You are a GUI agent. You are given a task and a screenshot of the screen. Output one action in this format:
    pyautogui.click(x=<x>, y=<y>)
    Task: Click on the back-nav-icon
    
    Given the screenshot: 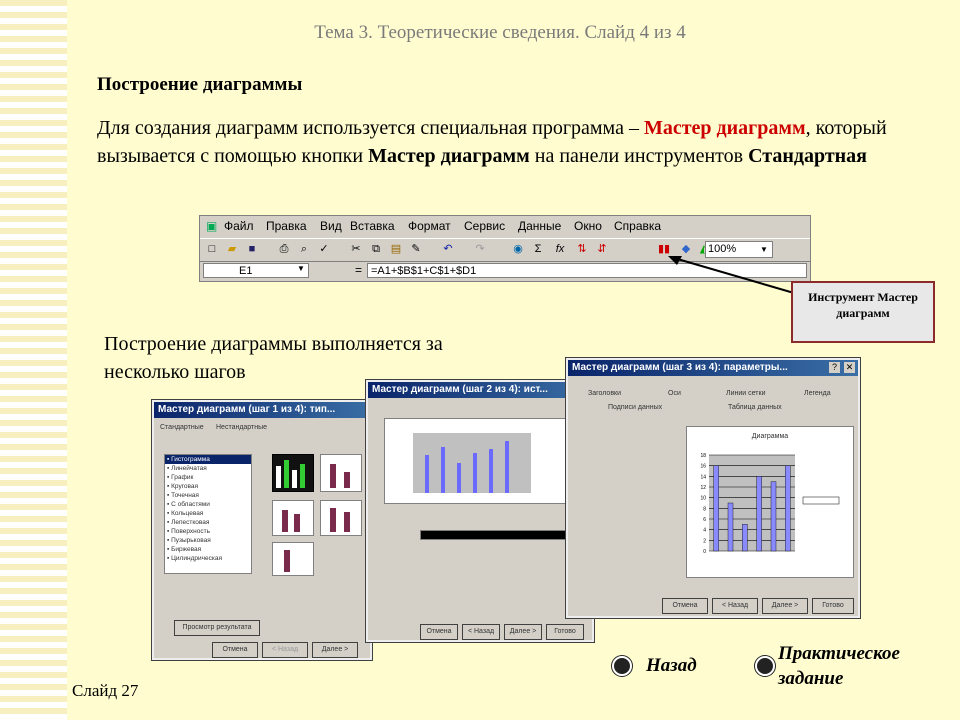 What is the action you would take?
    pyautogui.click(x=622, y=666)
    